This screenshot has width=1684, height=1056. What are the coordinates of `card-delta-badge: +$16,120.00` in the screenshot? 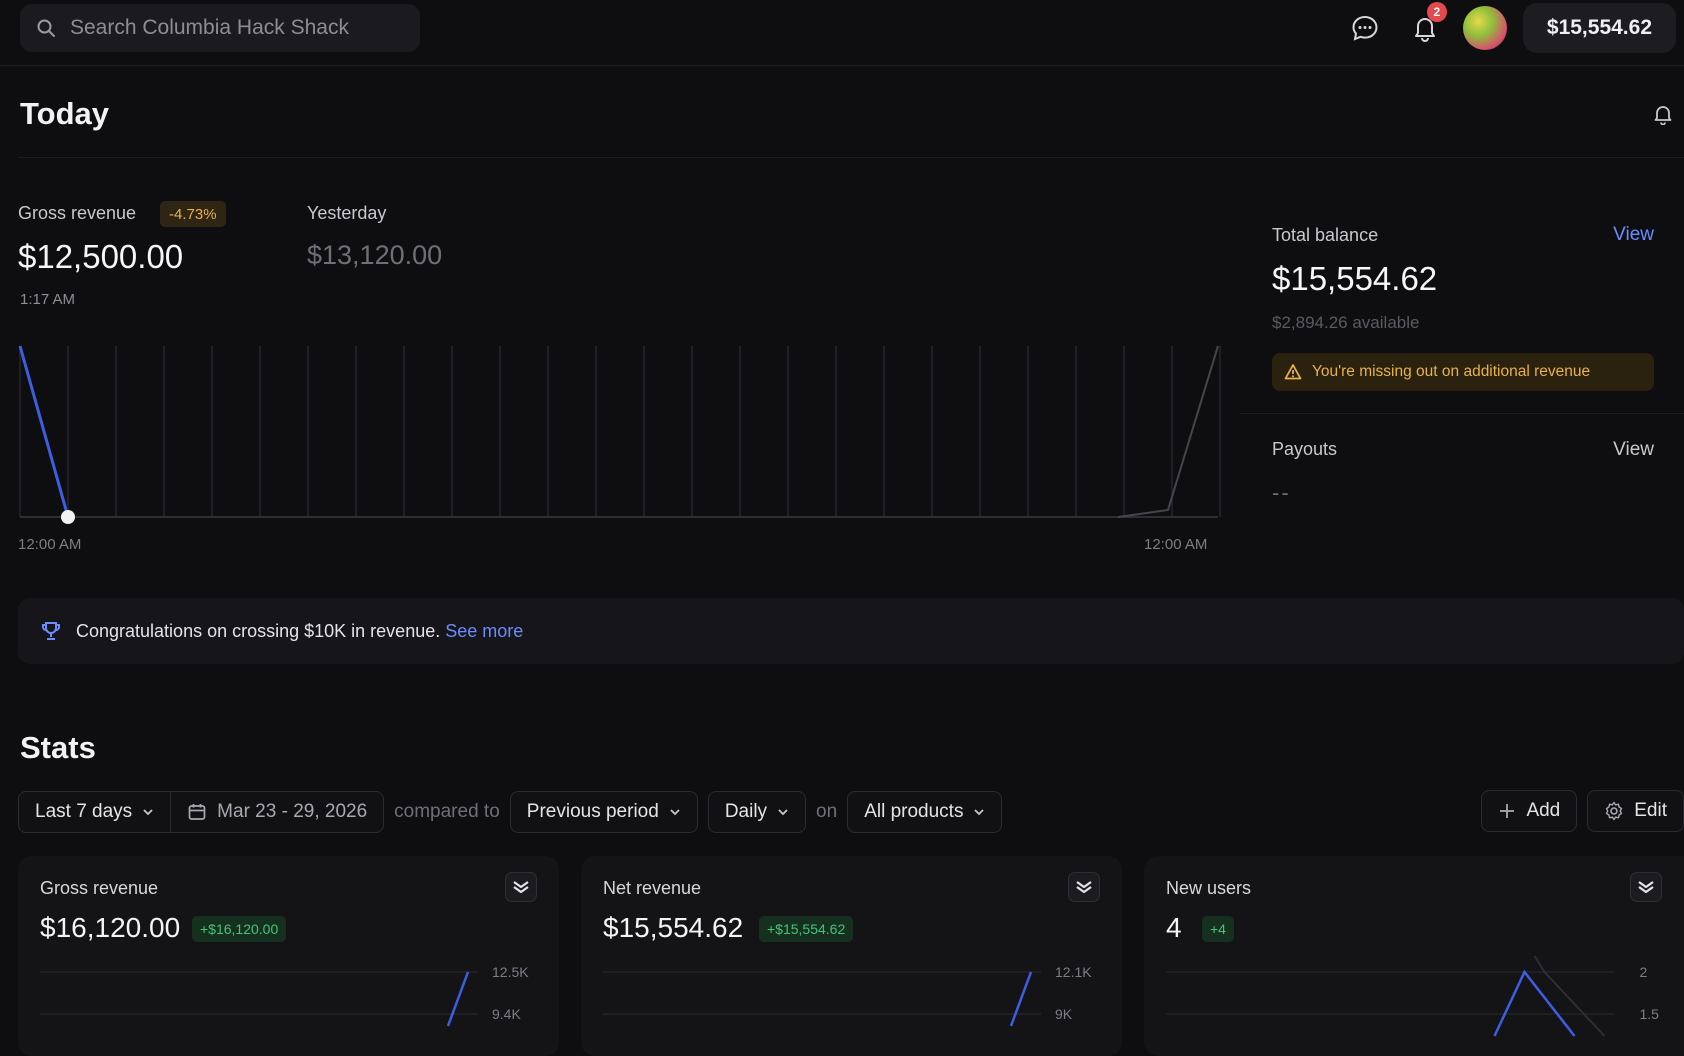 It's located at (239, 929).